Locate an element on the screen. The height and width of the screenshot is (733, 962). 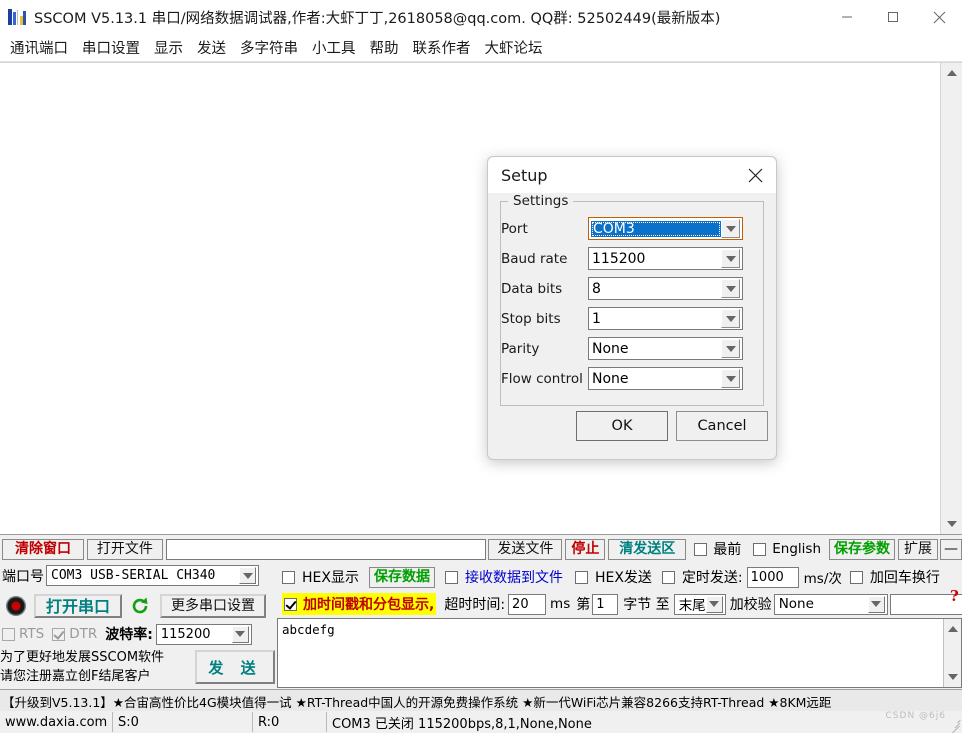
timed-send-interval-input: 1000 is located at coordinates (772, 577).